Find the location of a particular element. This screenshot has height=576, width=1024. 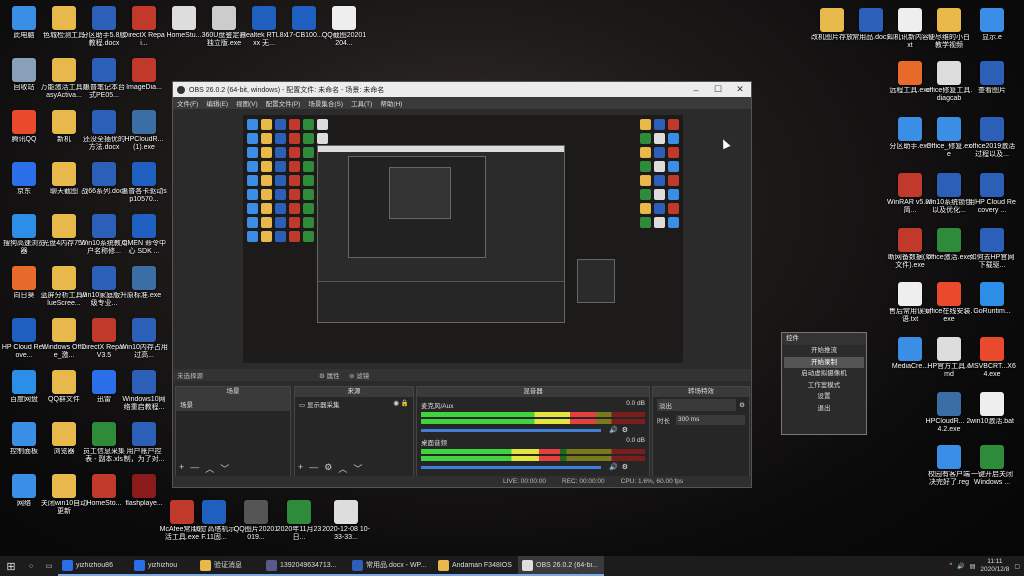

transition-select: 淡出 is located at coordinates (697, 405).